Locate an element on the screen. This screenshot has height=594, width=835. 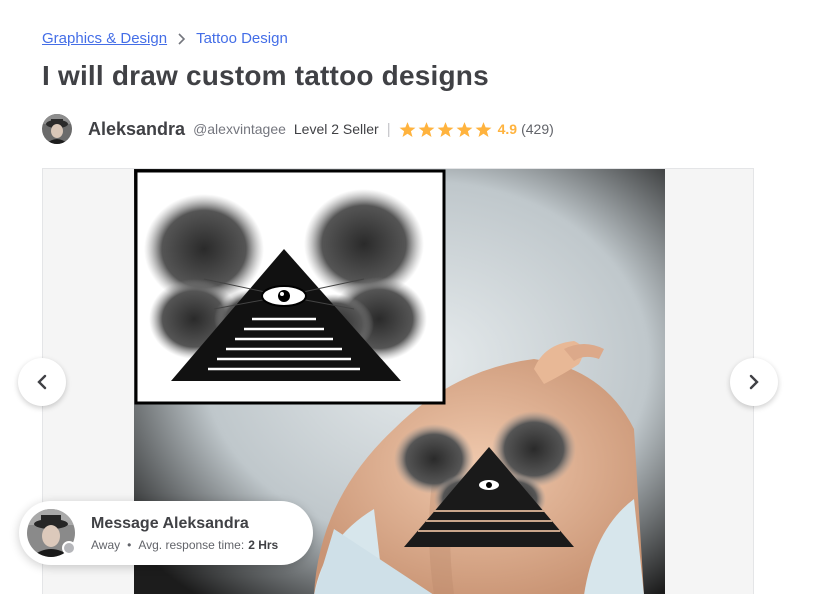
page-title: I will draw custom tattoo designs is located at coordinates (265, 75).